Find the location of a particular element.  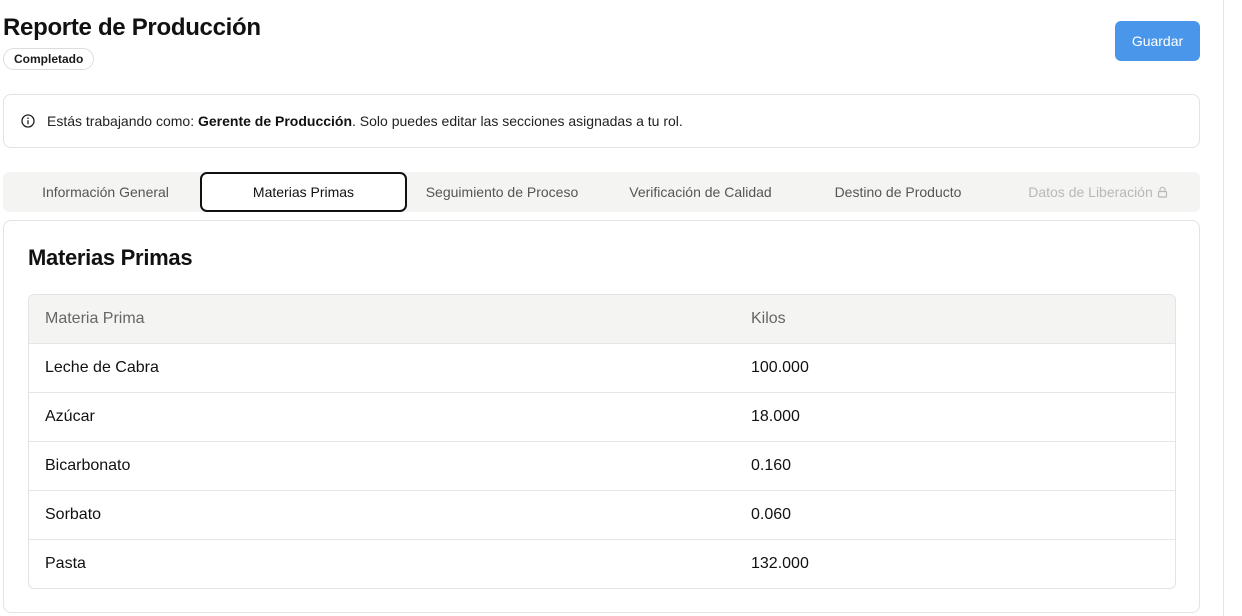

column-header-kilos: Kilos is located at coordinates (768, 318).